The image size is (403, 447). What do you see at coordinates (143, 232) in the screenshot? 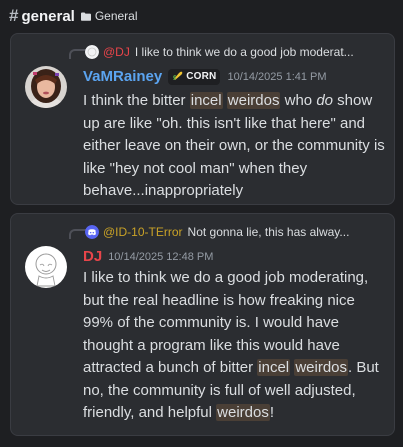
I see `reply-author: @ID-10-TError` at bounding box center [143, 232].